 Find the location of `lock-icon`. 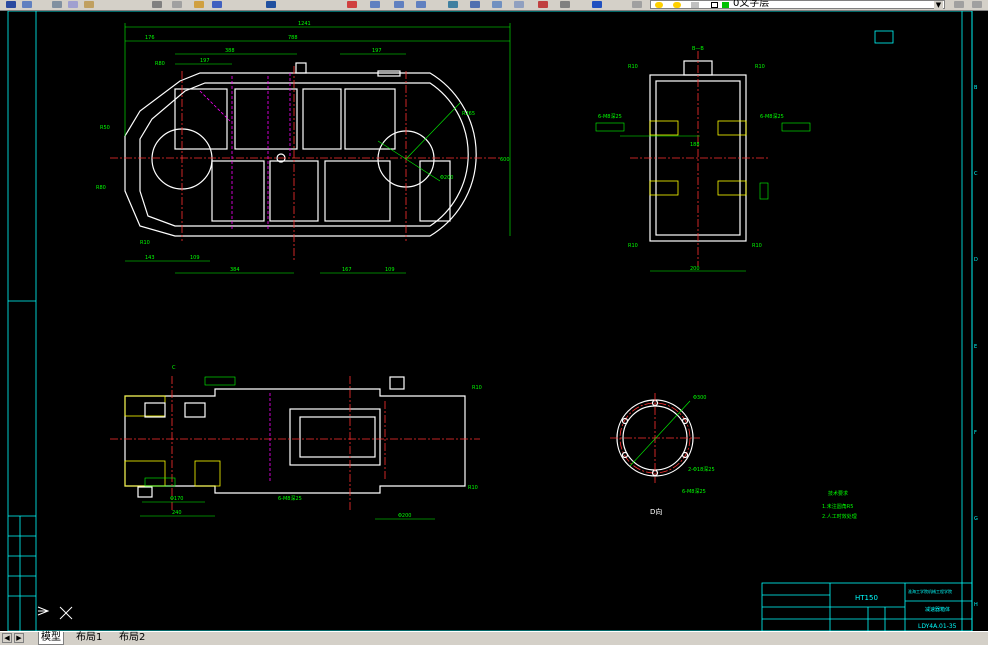

lock-icon is located at coordinates (695, 5).